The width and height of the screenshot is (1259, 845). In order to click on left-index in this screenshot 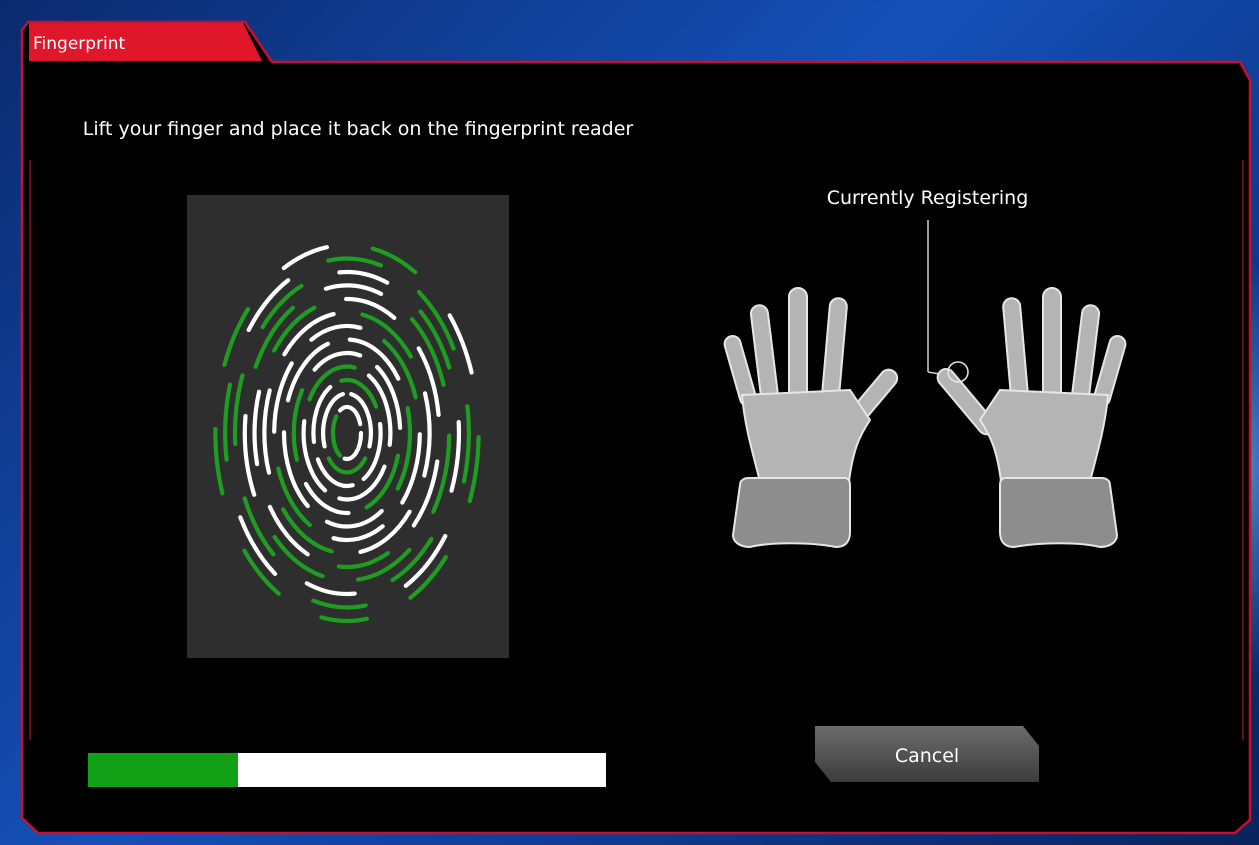, I will do `click(834, 350)`.